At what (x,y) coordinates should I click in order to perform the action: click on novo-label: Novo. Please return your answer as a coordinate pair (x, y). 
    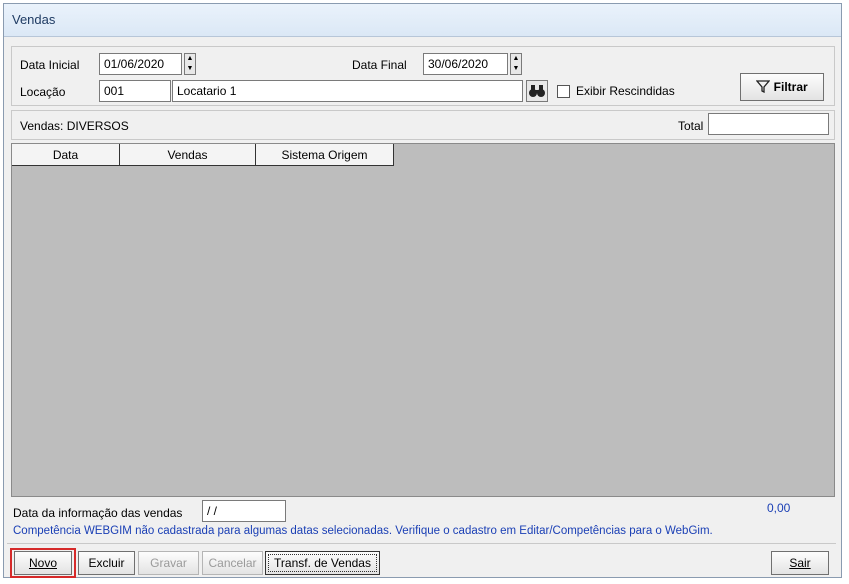
    Looking at the image, I should click on (42, 563).